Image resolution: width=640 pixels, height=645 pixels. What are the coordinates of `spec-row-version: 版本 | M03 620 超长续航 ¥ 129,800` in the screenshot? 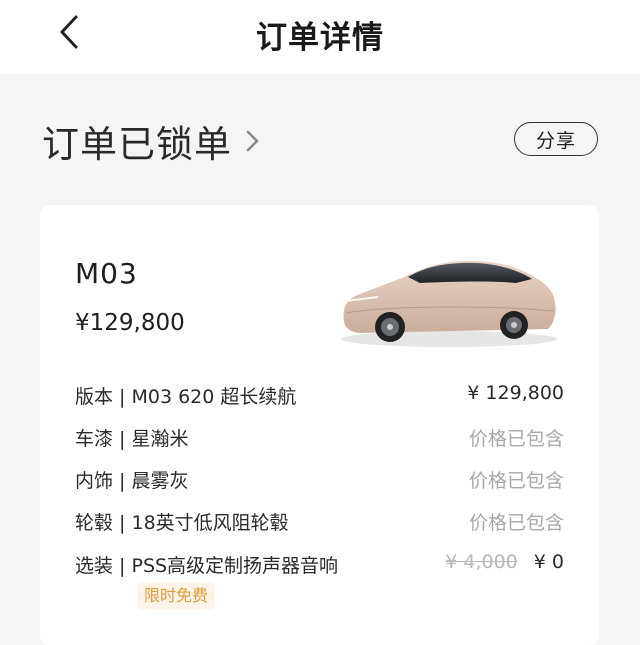 It's located at (319, 397).